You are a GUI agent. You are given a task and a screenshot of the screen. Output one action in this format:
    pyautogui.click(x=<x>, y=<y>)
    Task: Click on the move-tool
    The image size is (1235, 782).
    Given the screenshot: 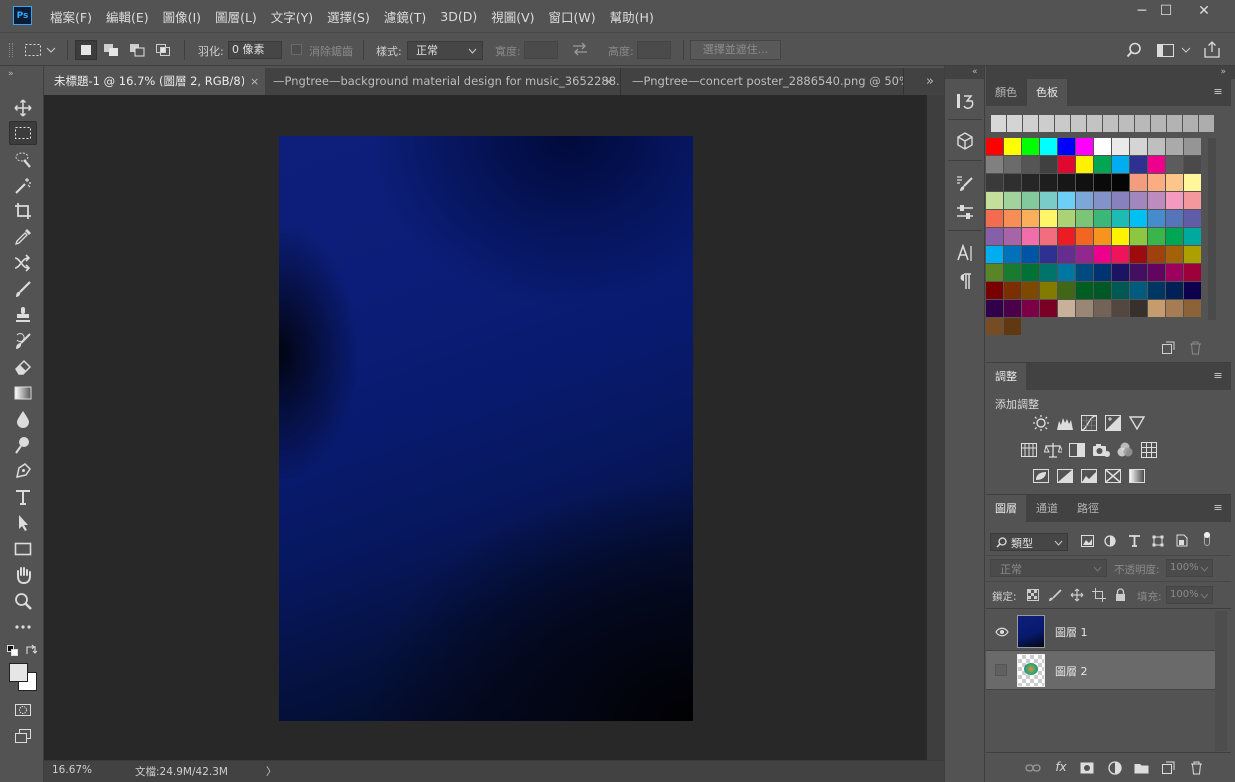 What is the action you would take?
    pyautogui.click(x=23, y=108)
    